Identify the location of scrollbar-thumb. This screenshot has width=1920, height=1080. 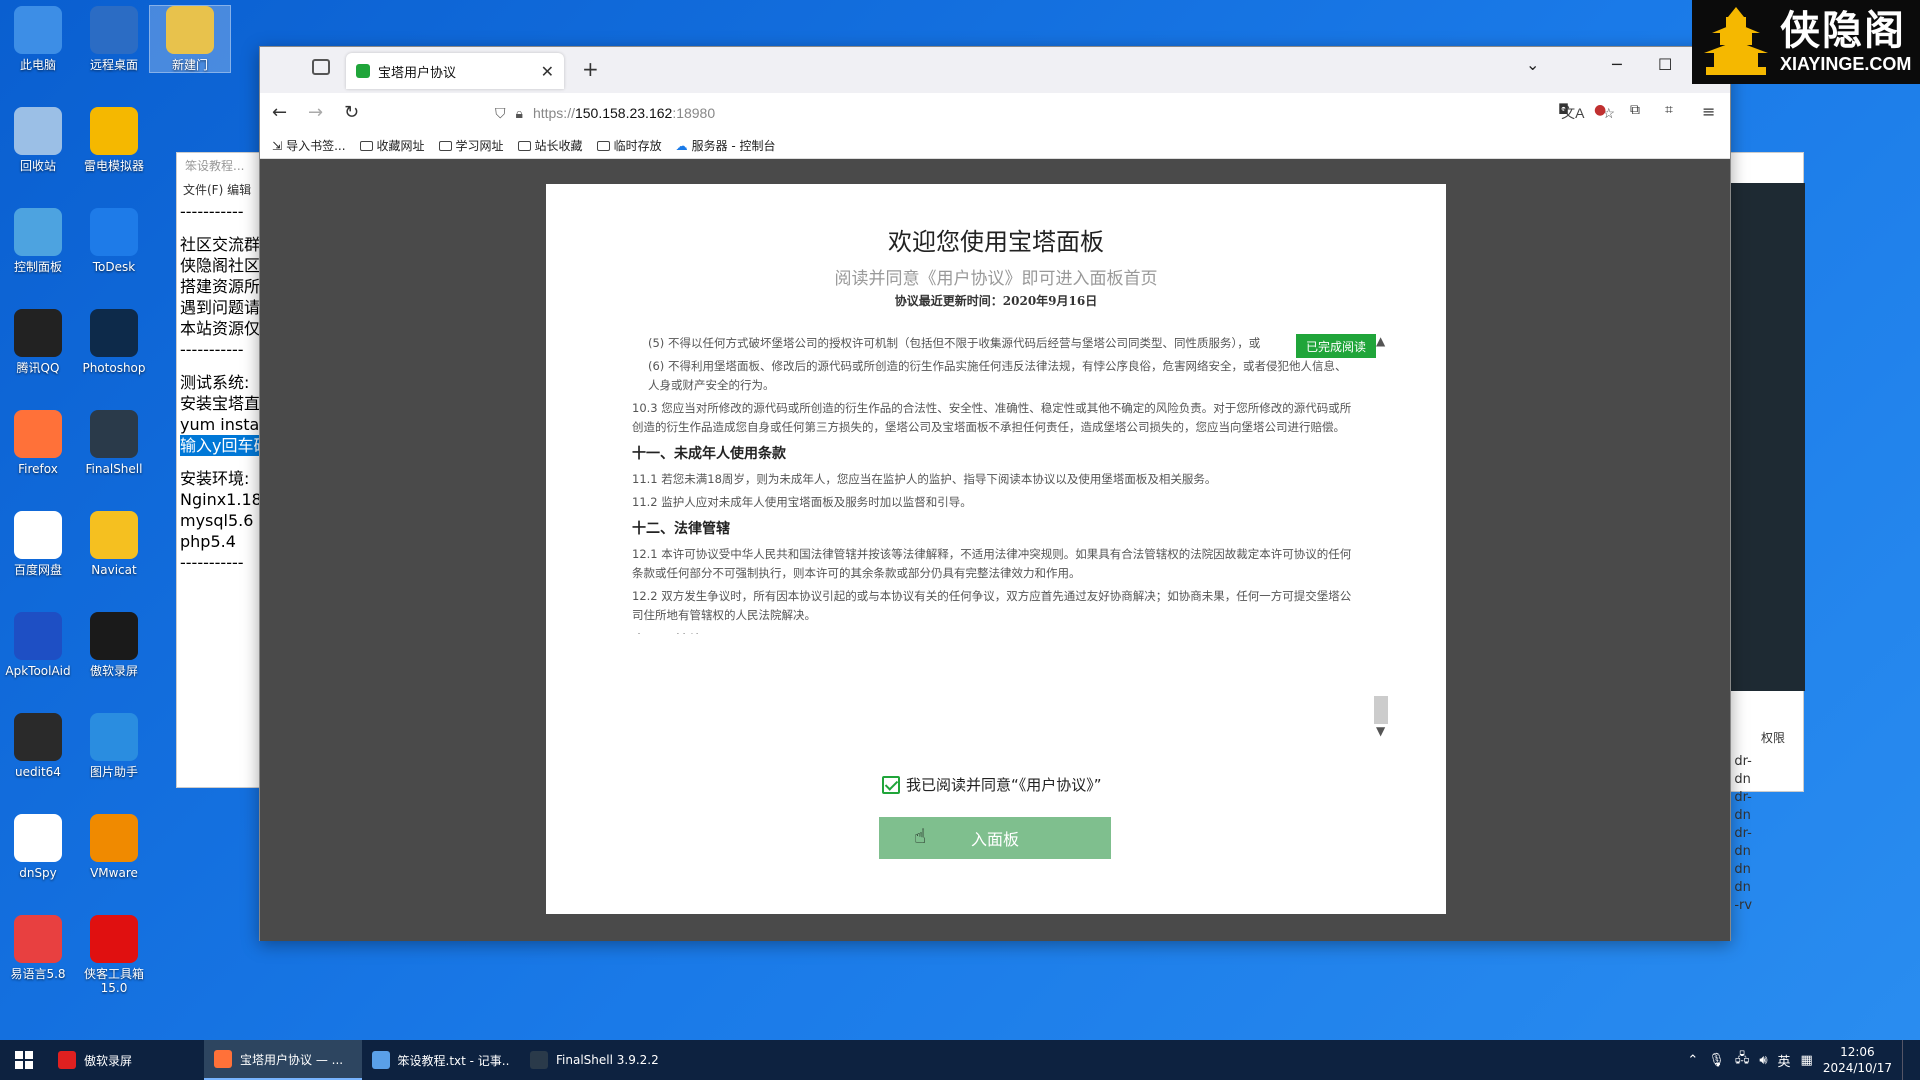
(1381, 710).